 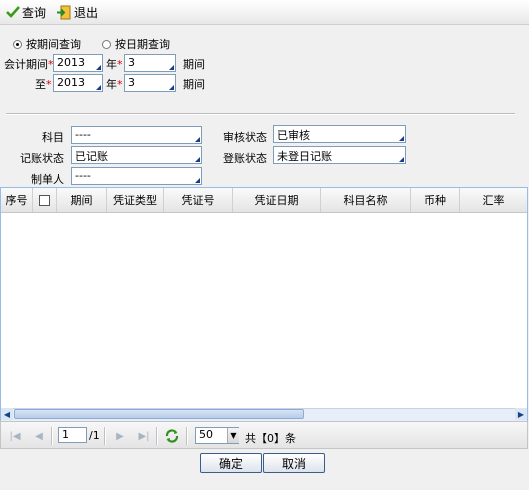 What do you see at coordinates (94, 435) in the screenshot?
I see `total-pages: /1` at bounding box center [94, 435].